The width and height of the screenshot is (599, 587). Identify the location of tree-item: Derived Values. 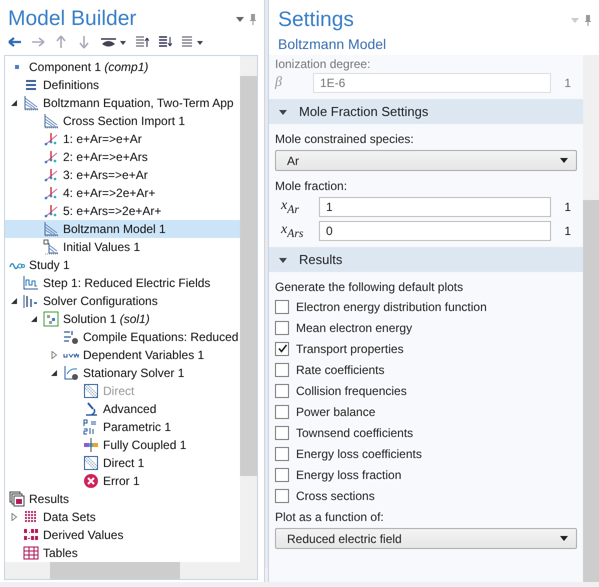
(122, 535).